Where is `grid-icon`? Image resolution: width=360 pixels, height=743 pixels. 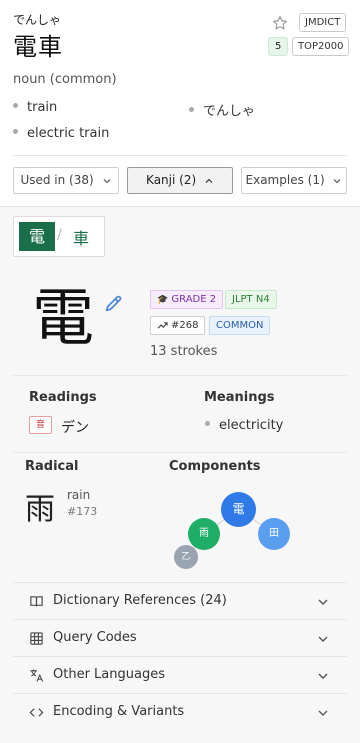 grid-icon is located at coordinates (36, 638).